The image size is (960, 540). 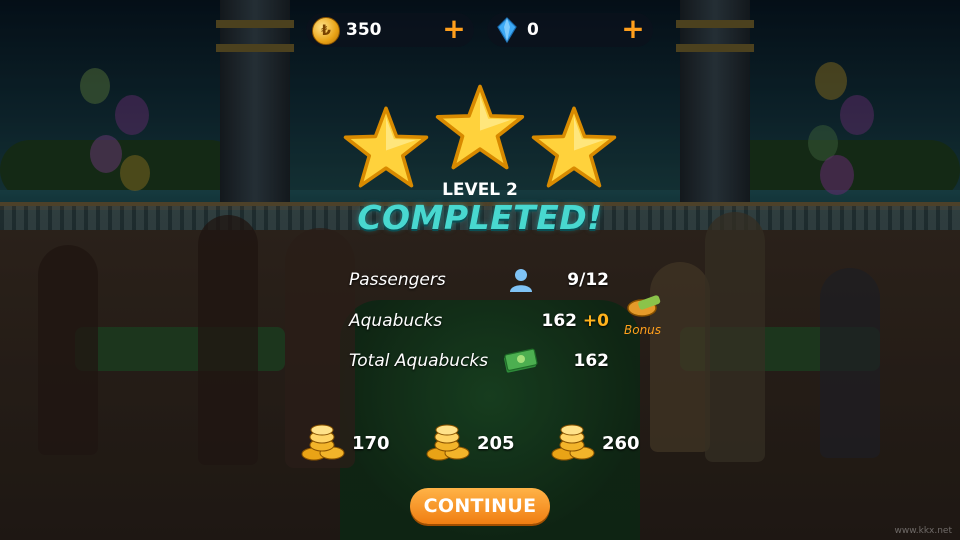 What do you see at coordinates (643, 330) in the screenshot?
I see `bonus-label: Bonus` at bounding box center [643, 330].